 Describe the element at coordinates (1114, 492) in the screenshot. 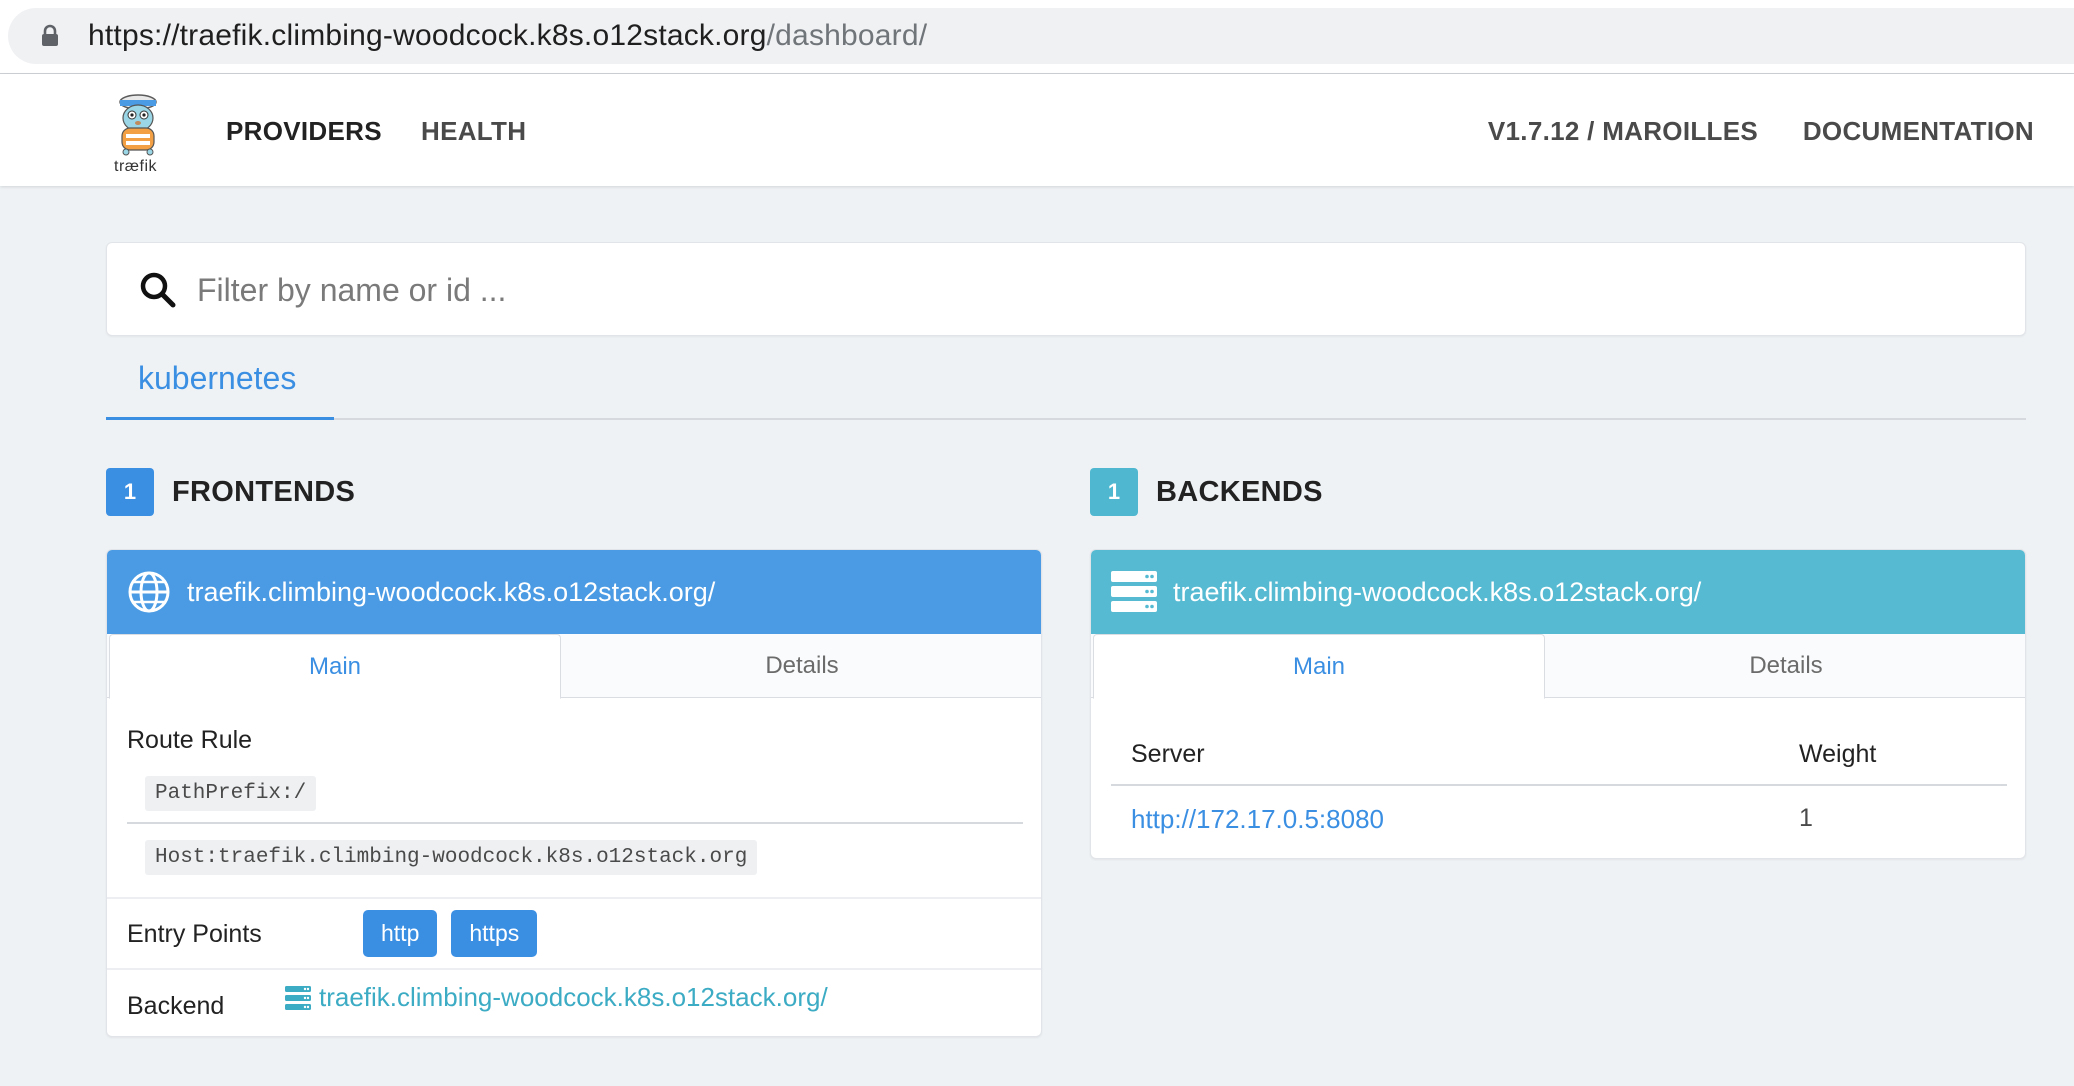

I see `backends-count-badge: 1` at that location.